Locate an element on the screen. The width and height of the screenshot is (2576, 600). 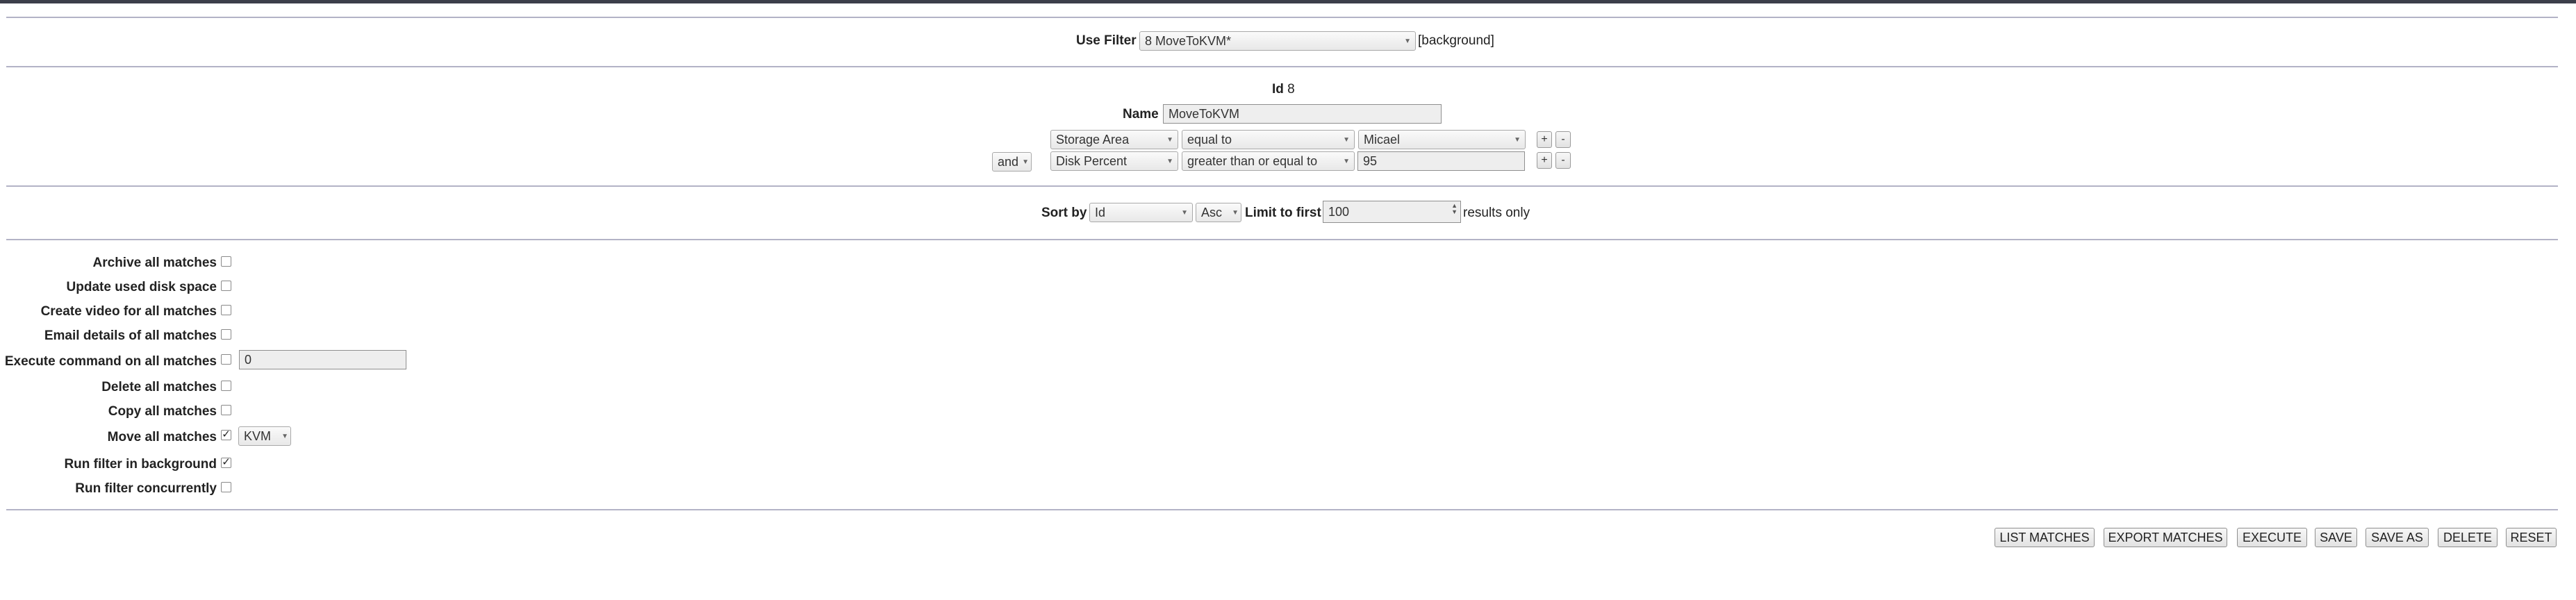
move-label: Move all matches is located at coordinates (162, 437).